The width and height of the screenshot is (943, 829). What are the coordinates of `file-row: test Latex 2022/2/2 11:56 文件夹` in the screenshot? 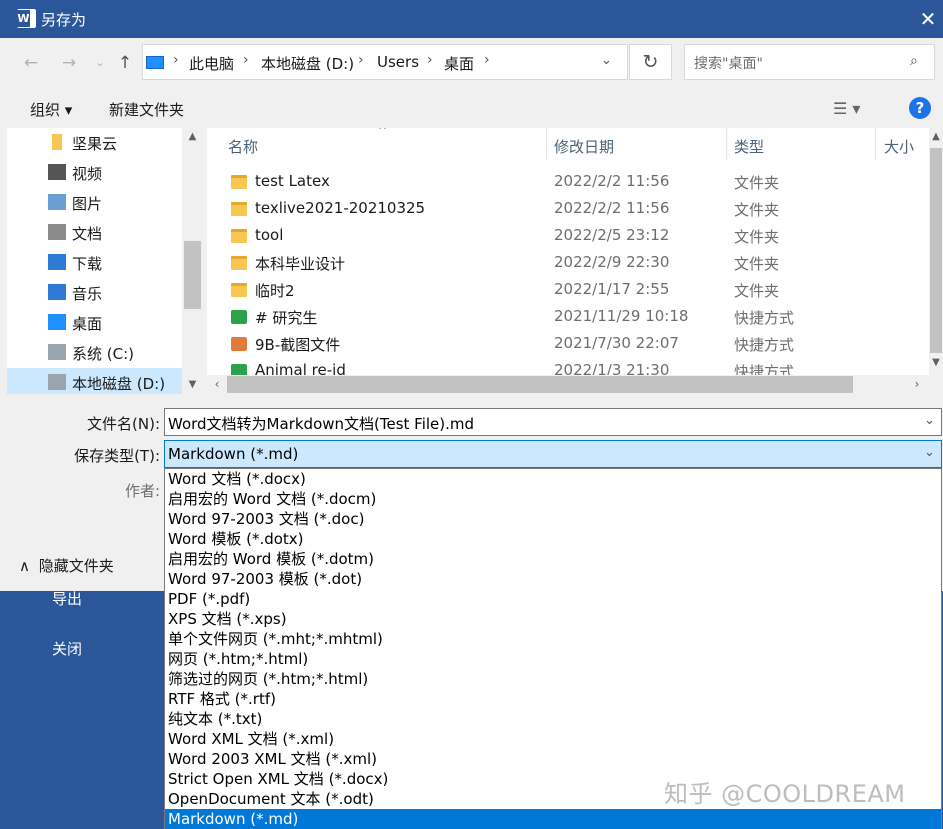 It's located at (568, 182).